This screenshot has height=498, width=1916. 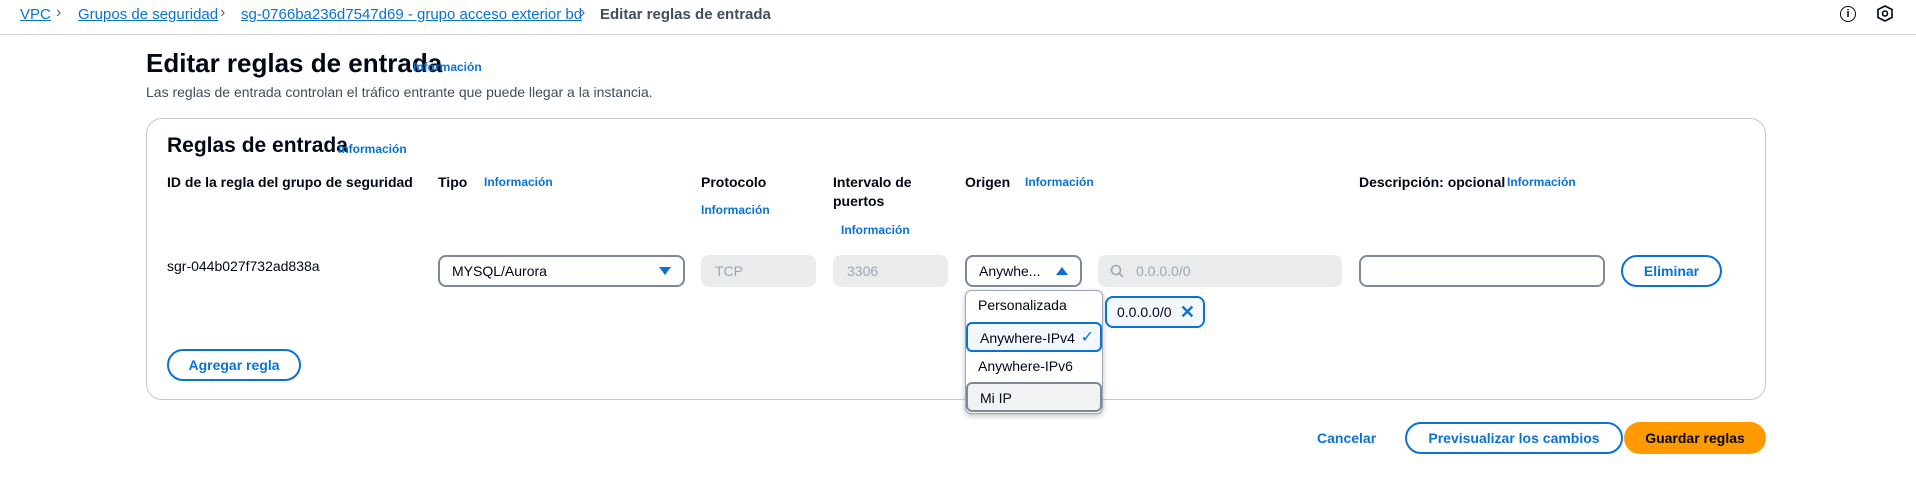 What do you see at coordinates (1671, 271) in the screenshot?
I see `delete-rule-button: Eliminar` at bounding box center [1671, 271].